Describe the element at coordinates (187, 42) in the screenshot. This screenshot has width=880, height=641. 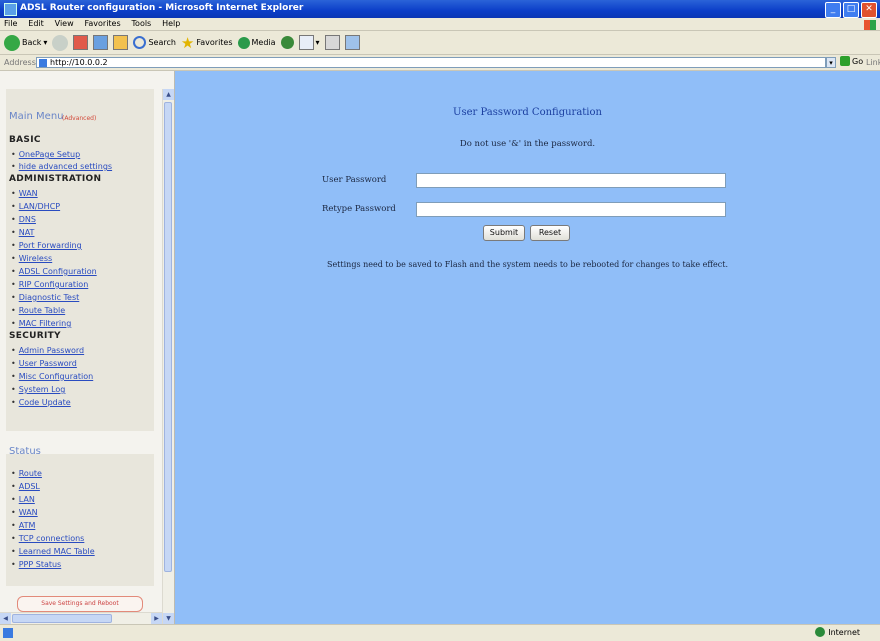
I see `favorites-star-icon: ★` at that location.